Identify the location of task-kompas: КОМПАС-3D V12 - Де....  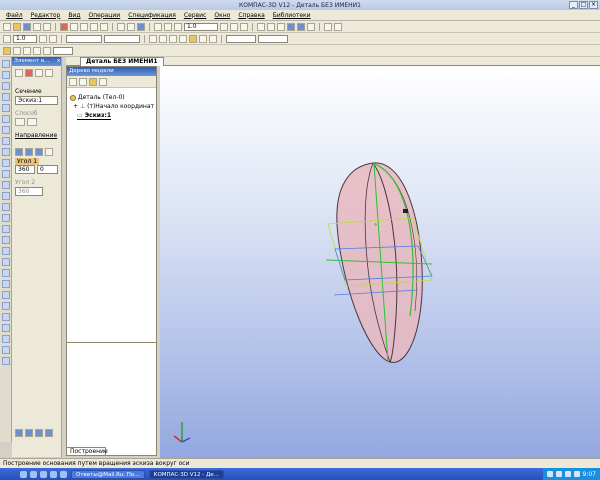
(186, 474).